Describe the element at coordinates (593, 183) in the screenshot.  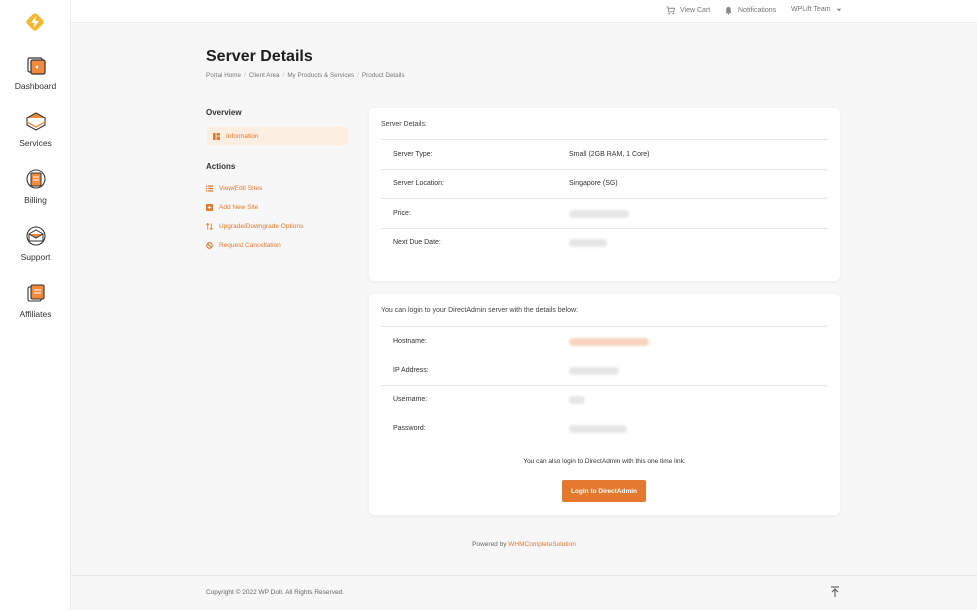
I see `server-location-value: Singapore (SG)` at that location.